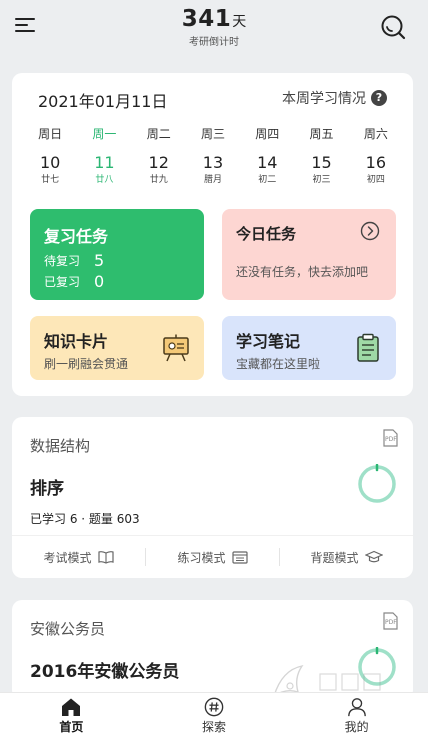 This screenshot has width=428, height=736. I want to click on help-icon: ?, so click(379, 98).